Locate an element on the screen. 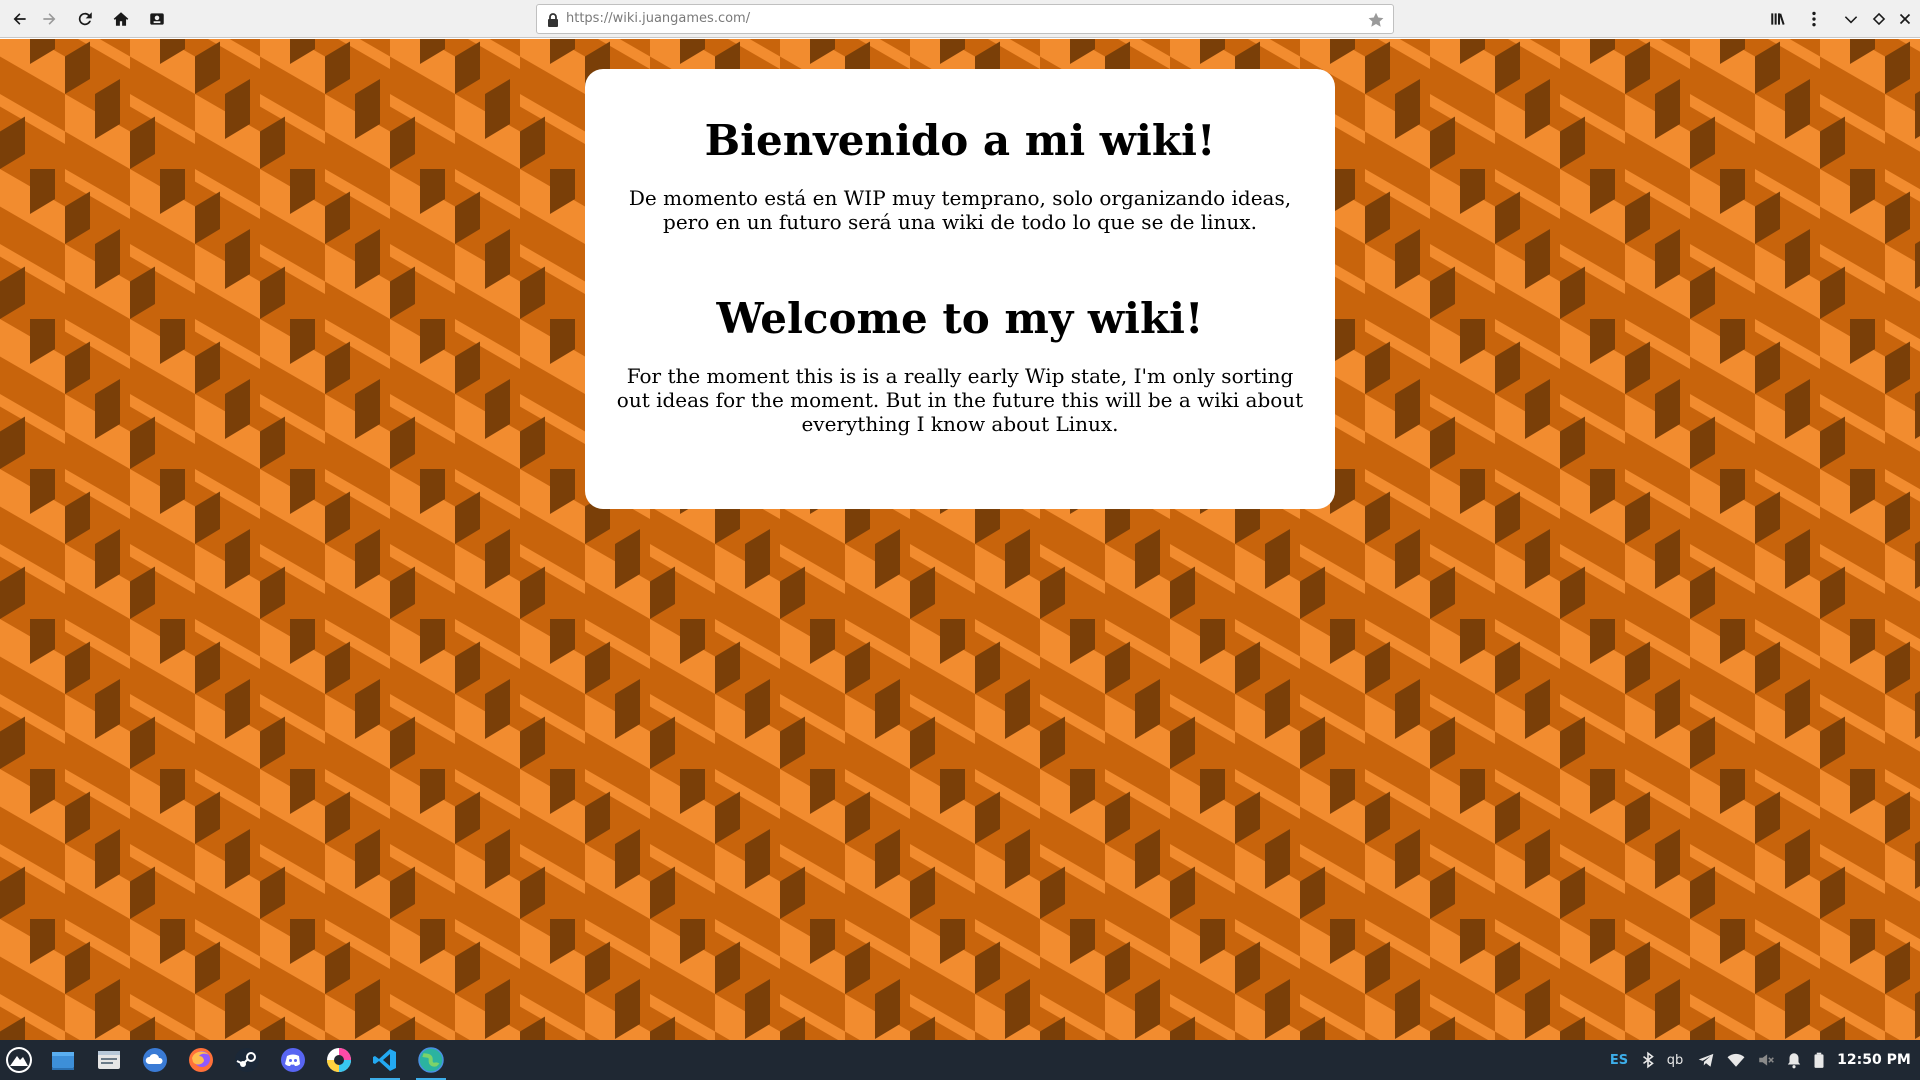  battery-icon is located at coordinates (1819, 1060).